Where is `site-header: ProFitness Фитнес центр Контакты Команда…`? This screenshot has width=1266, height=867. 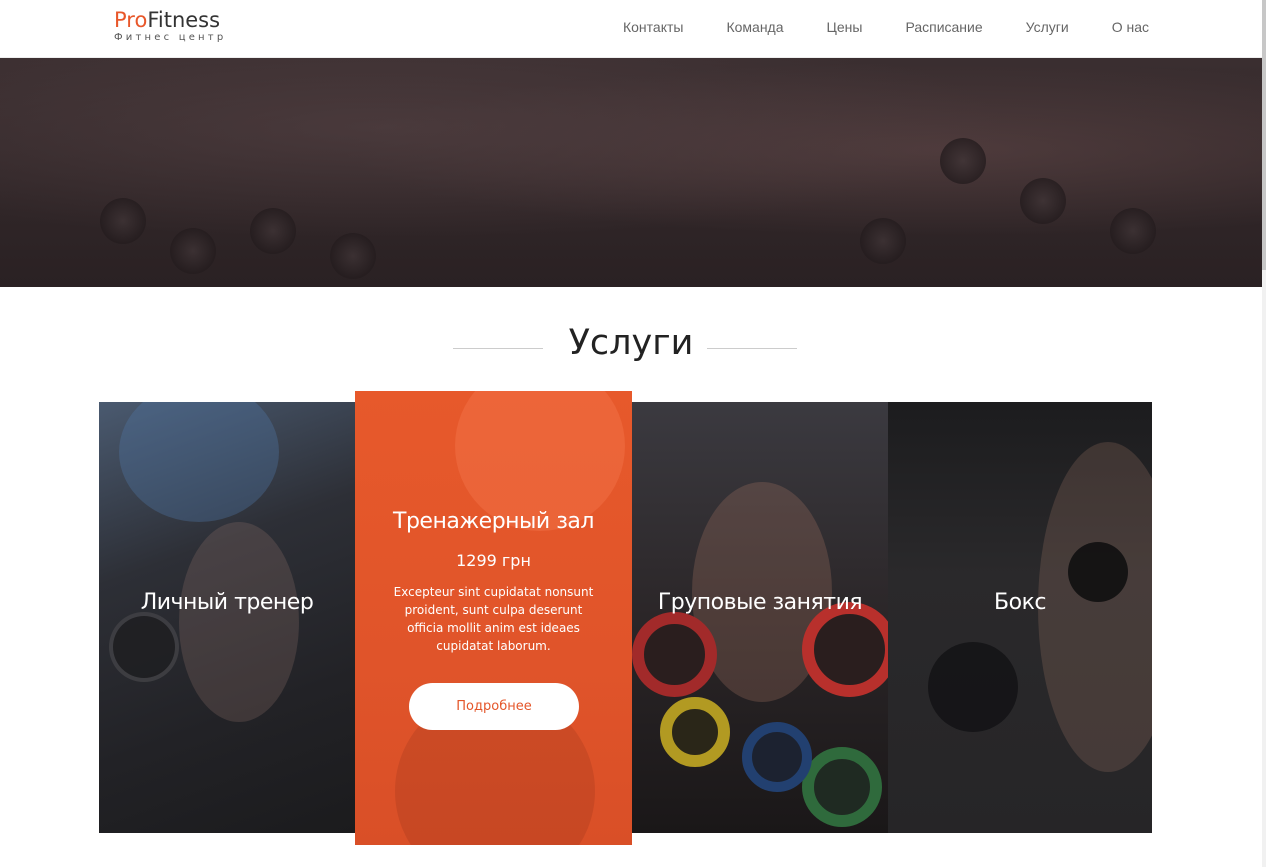
site-header: ProFitness Фитнес центр Контакты Команда… is located at coordinates (631, 29).